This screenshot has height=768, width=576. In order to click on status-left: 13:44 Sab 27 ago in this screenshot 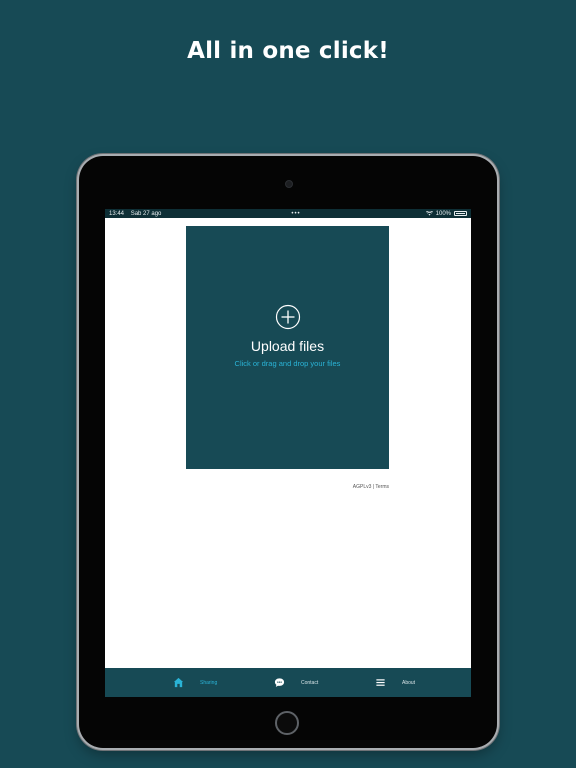, I will do `click(137, 214)`.